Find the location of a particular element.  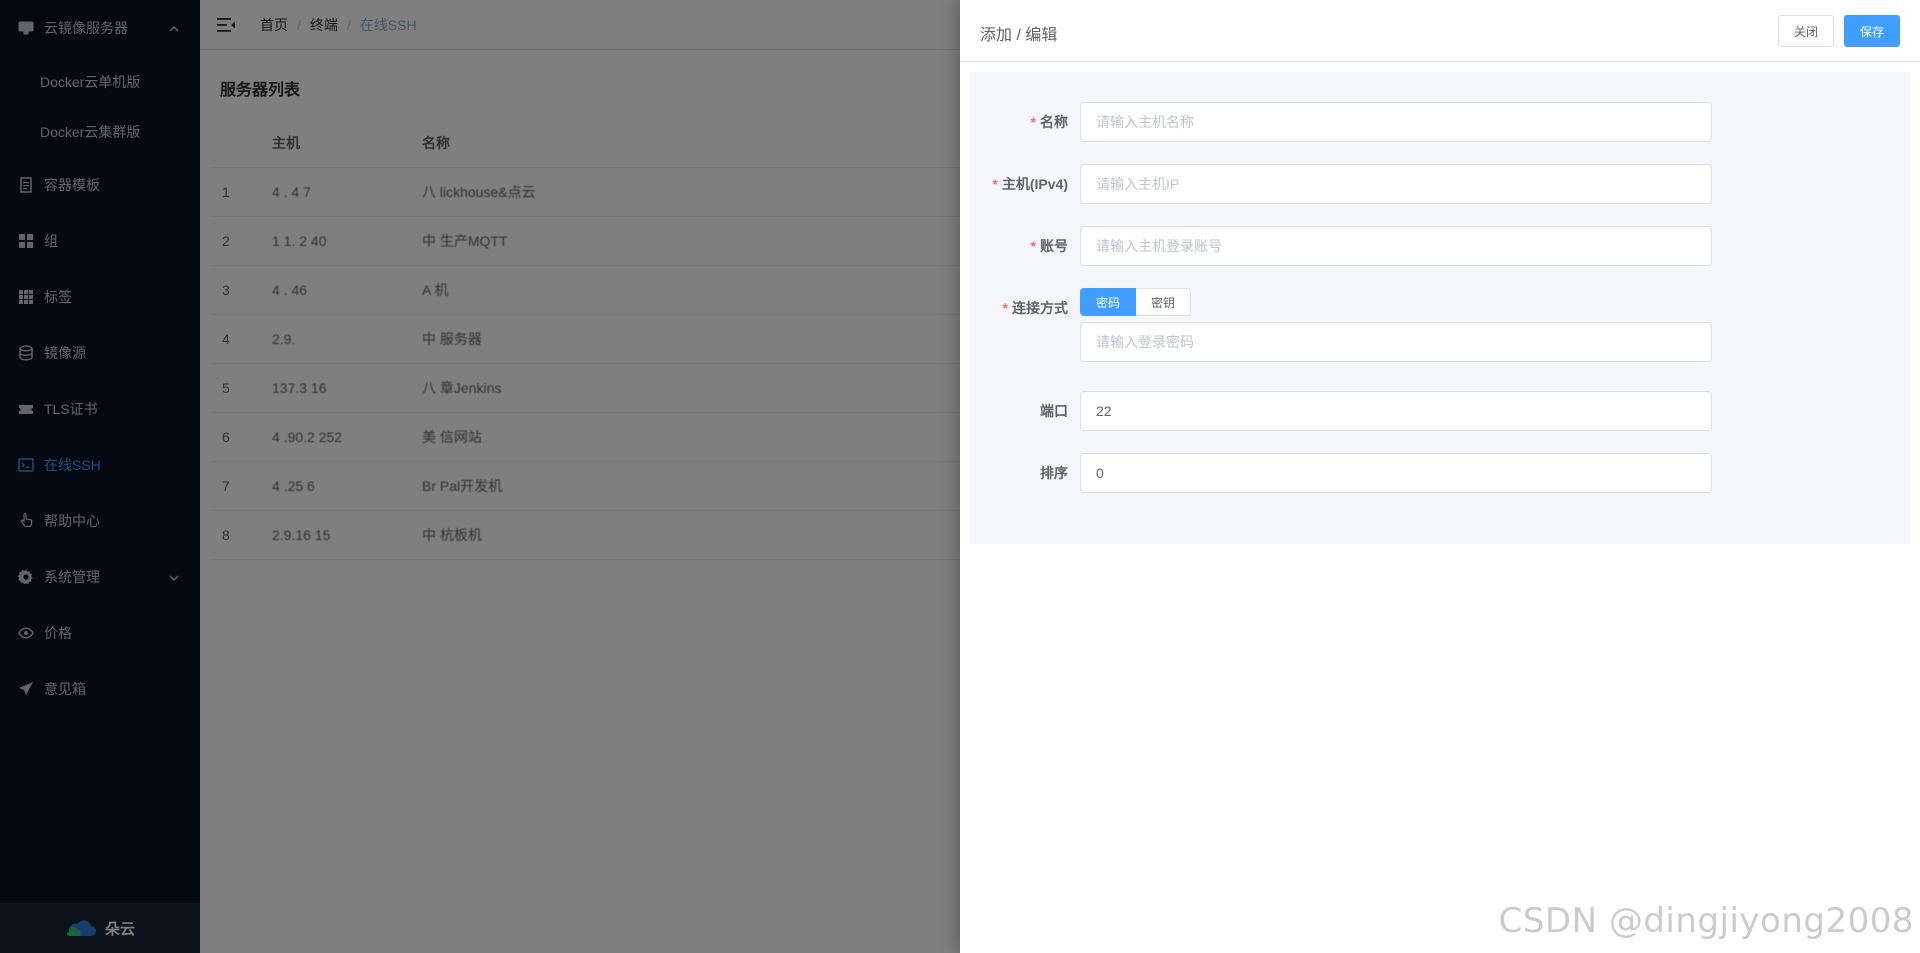

radio-password: 密码 is located at coordinates (1108, 302).